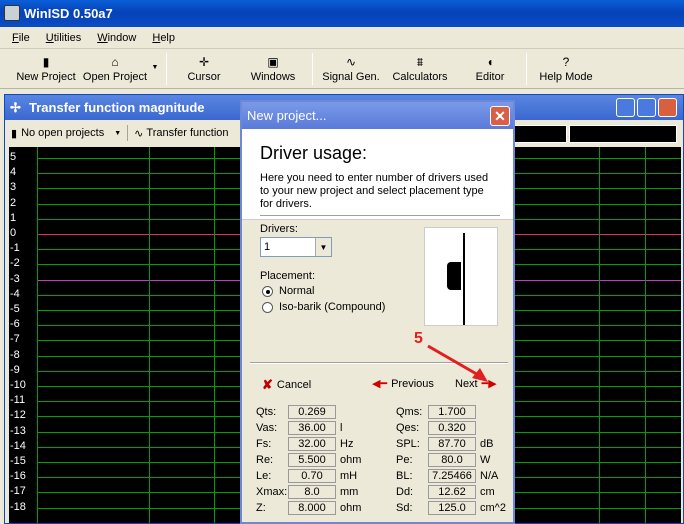 Image resolution: width=684 pixels, height=524 pixels. What do you see at coordinates (667, 107) in the screenshot?
I see `close-button` at bounding box center [667, 107].